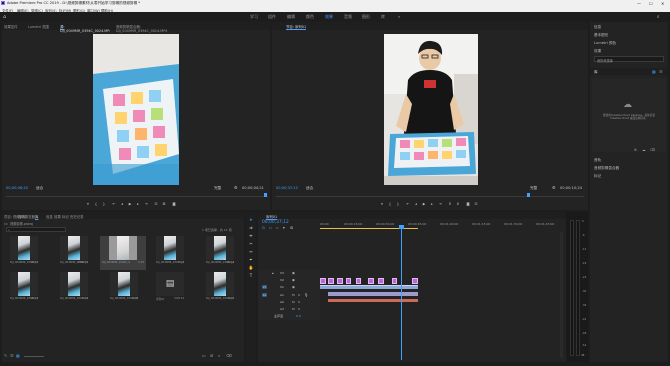 The width and height of the screenshot is (670, 366). Describe the element at coordinates (17, 188) in the screenshot. I see `source-timecode: 00;00;06;20` at that location.